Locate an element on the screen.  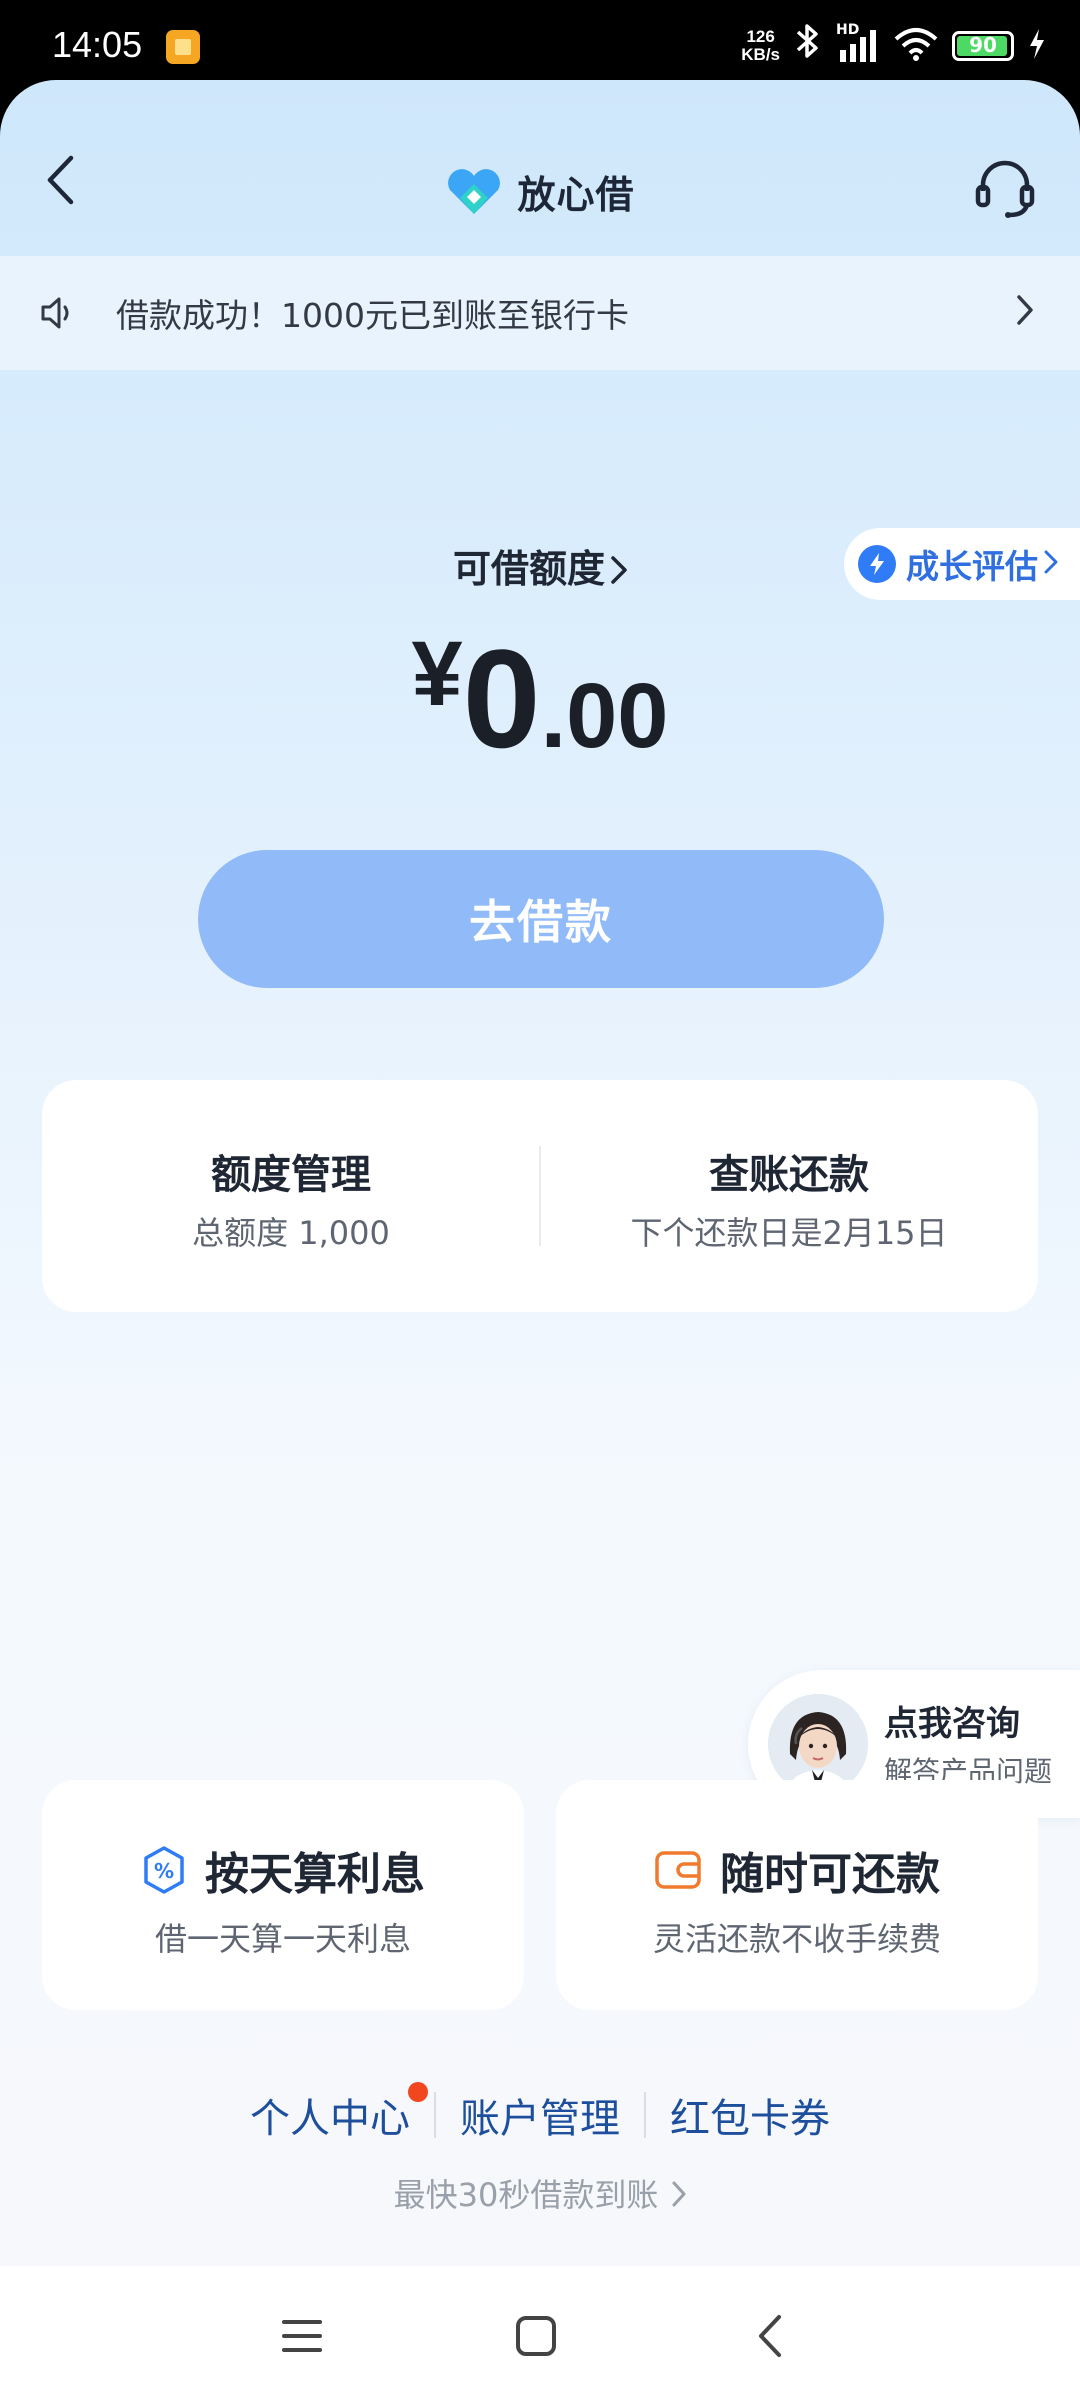
fast-loan-note: 最快30秒借款到账 is located at coordinates (540, 2193).